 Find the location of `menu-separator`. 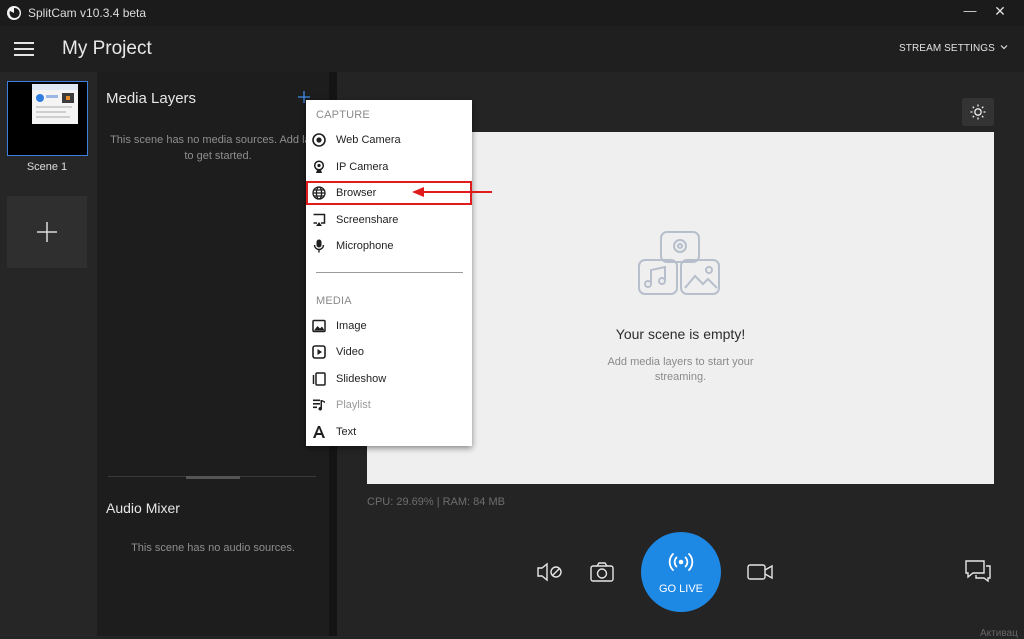

menu-separator is located at coordinates (389, 272).